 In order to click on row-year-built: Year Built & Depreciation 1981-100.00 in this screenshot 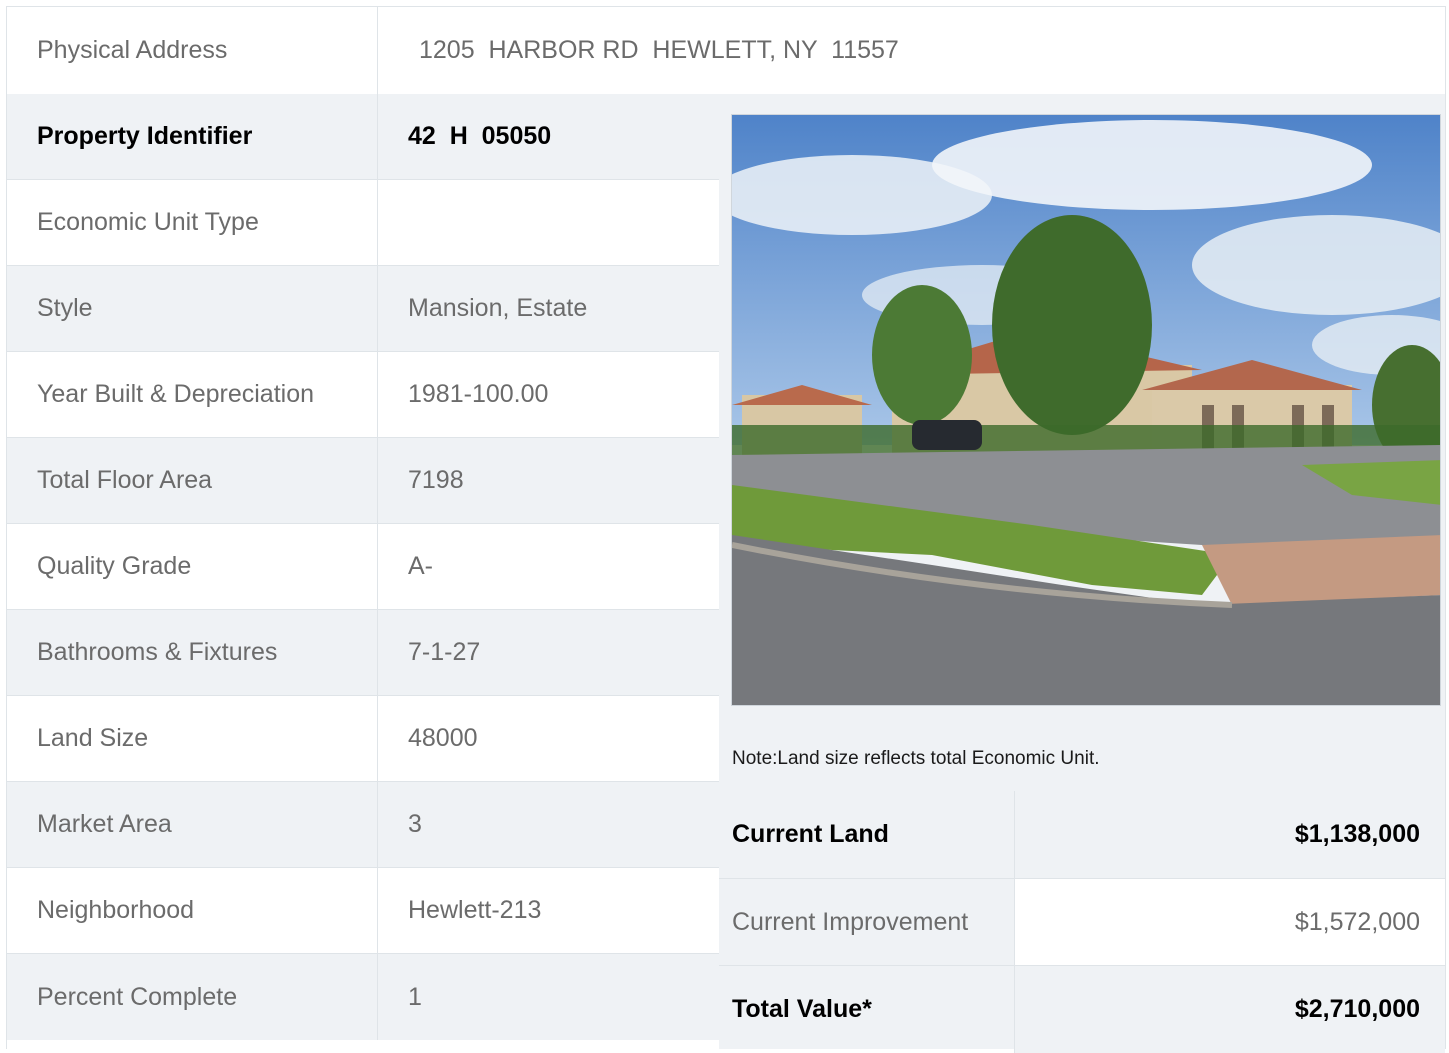, I will do `click(363, 395)`.